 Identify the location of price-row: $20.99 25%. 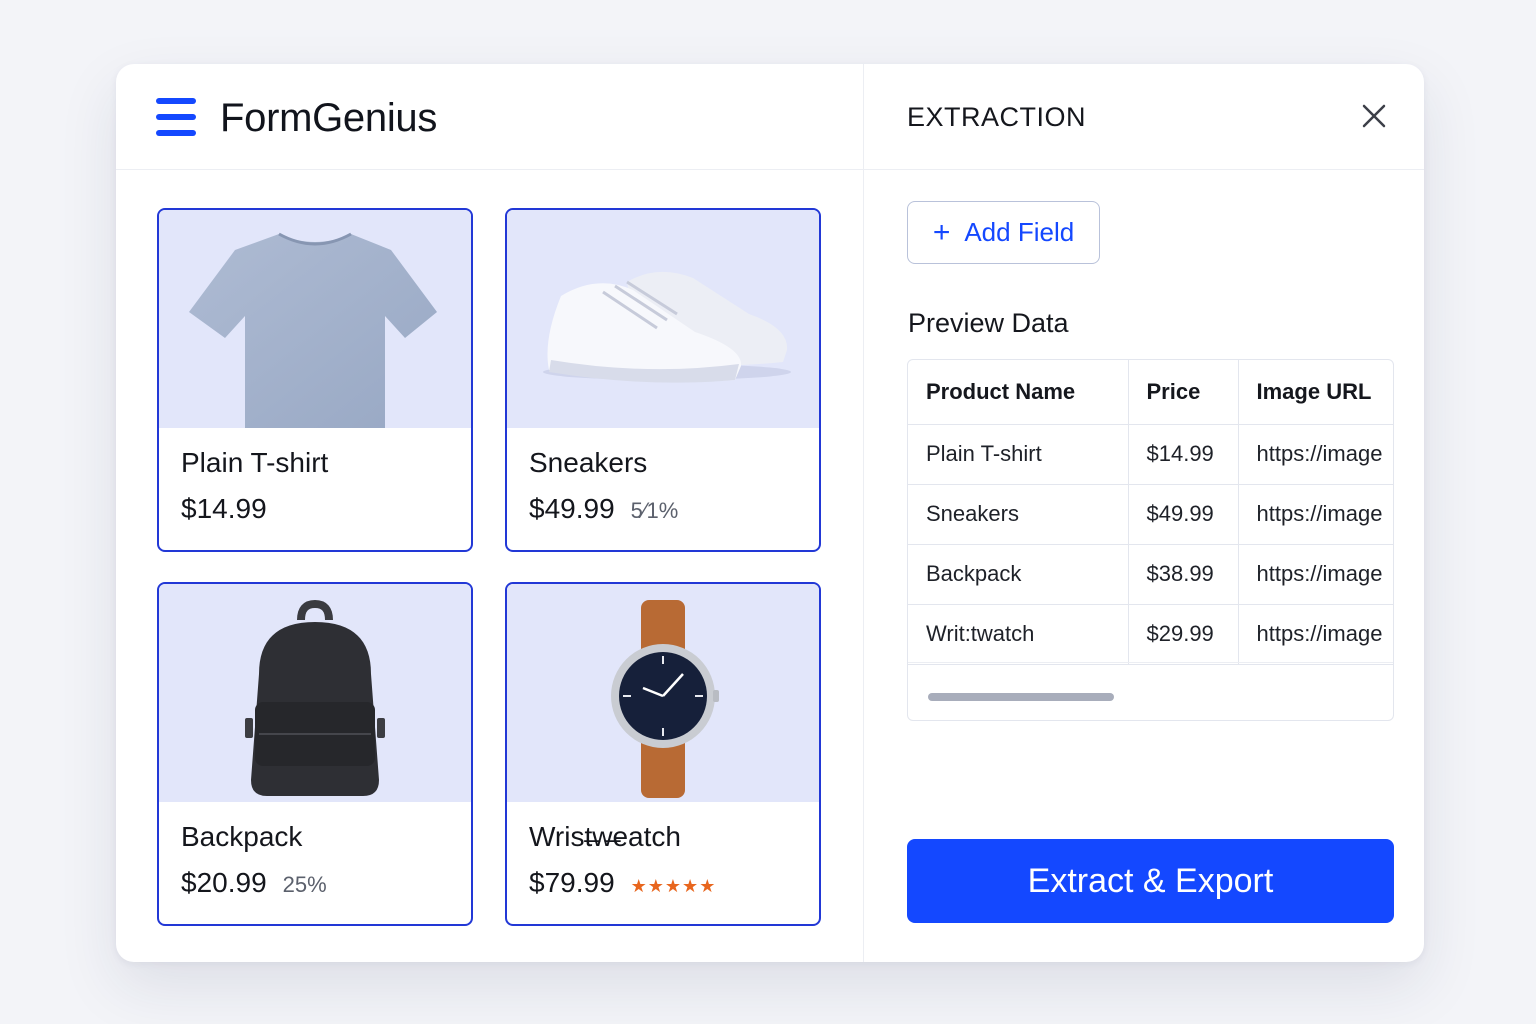
(254, 883).